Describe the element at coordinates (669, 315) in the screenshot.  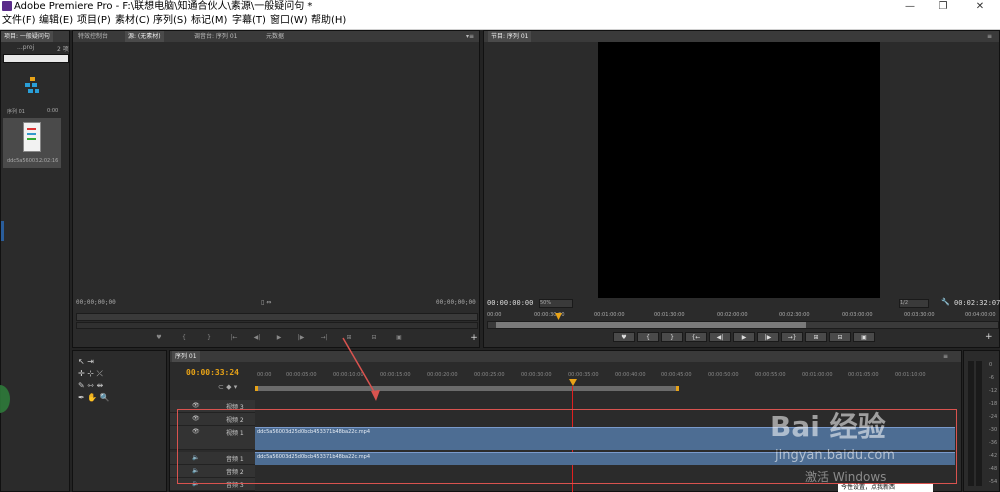
I see `program-ruler-label: 00:01:30:00` at that location.